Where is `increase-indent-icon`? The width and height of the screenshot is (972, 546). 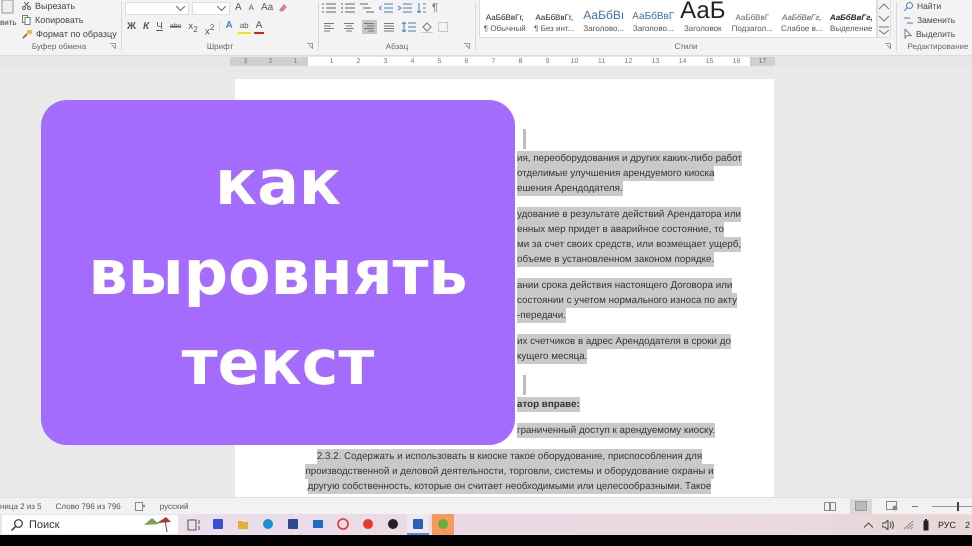
increase-indent-icon is located at coordinates (405, 8).